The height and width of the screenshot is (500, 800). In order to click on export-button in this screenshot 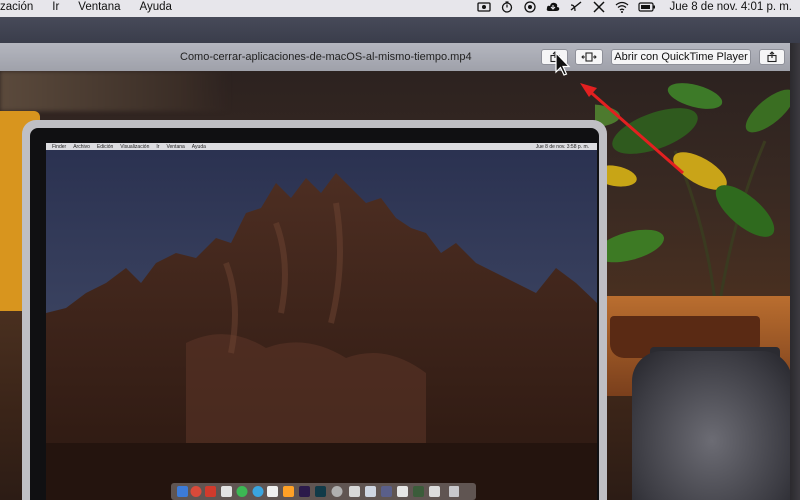, I will do `click(772, 57)`.